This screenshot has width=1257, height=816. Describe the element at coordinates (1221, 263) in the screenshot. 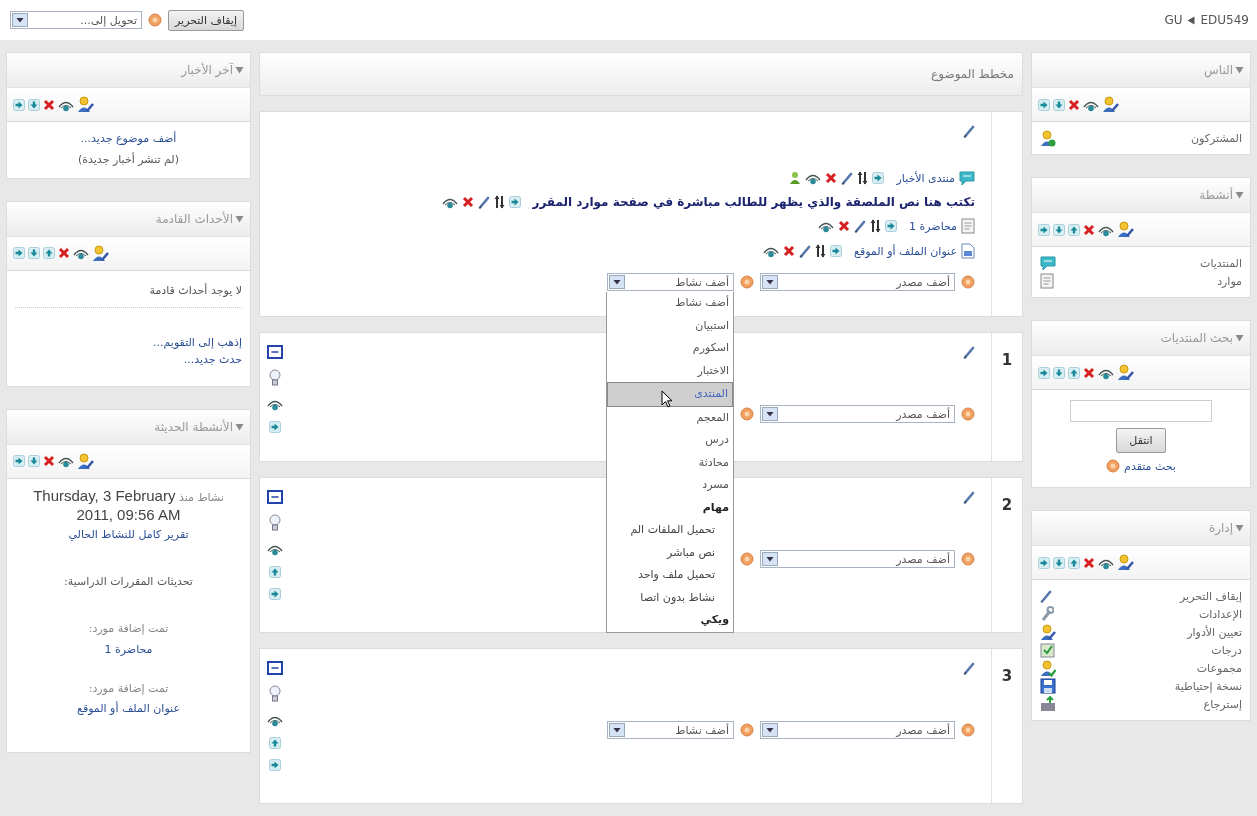

I see `block-link: المنتديات` at that location.